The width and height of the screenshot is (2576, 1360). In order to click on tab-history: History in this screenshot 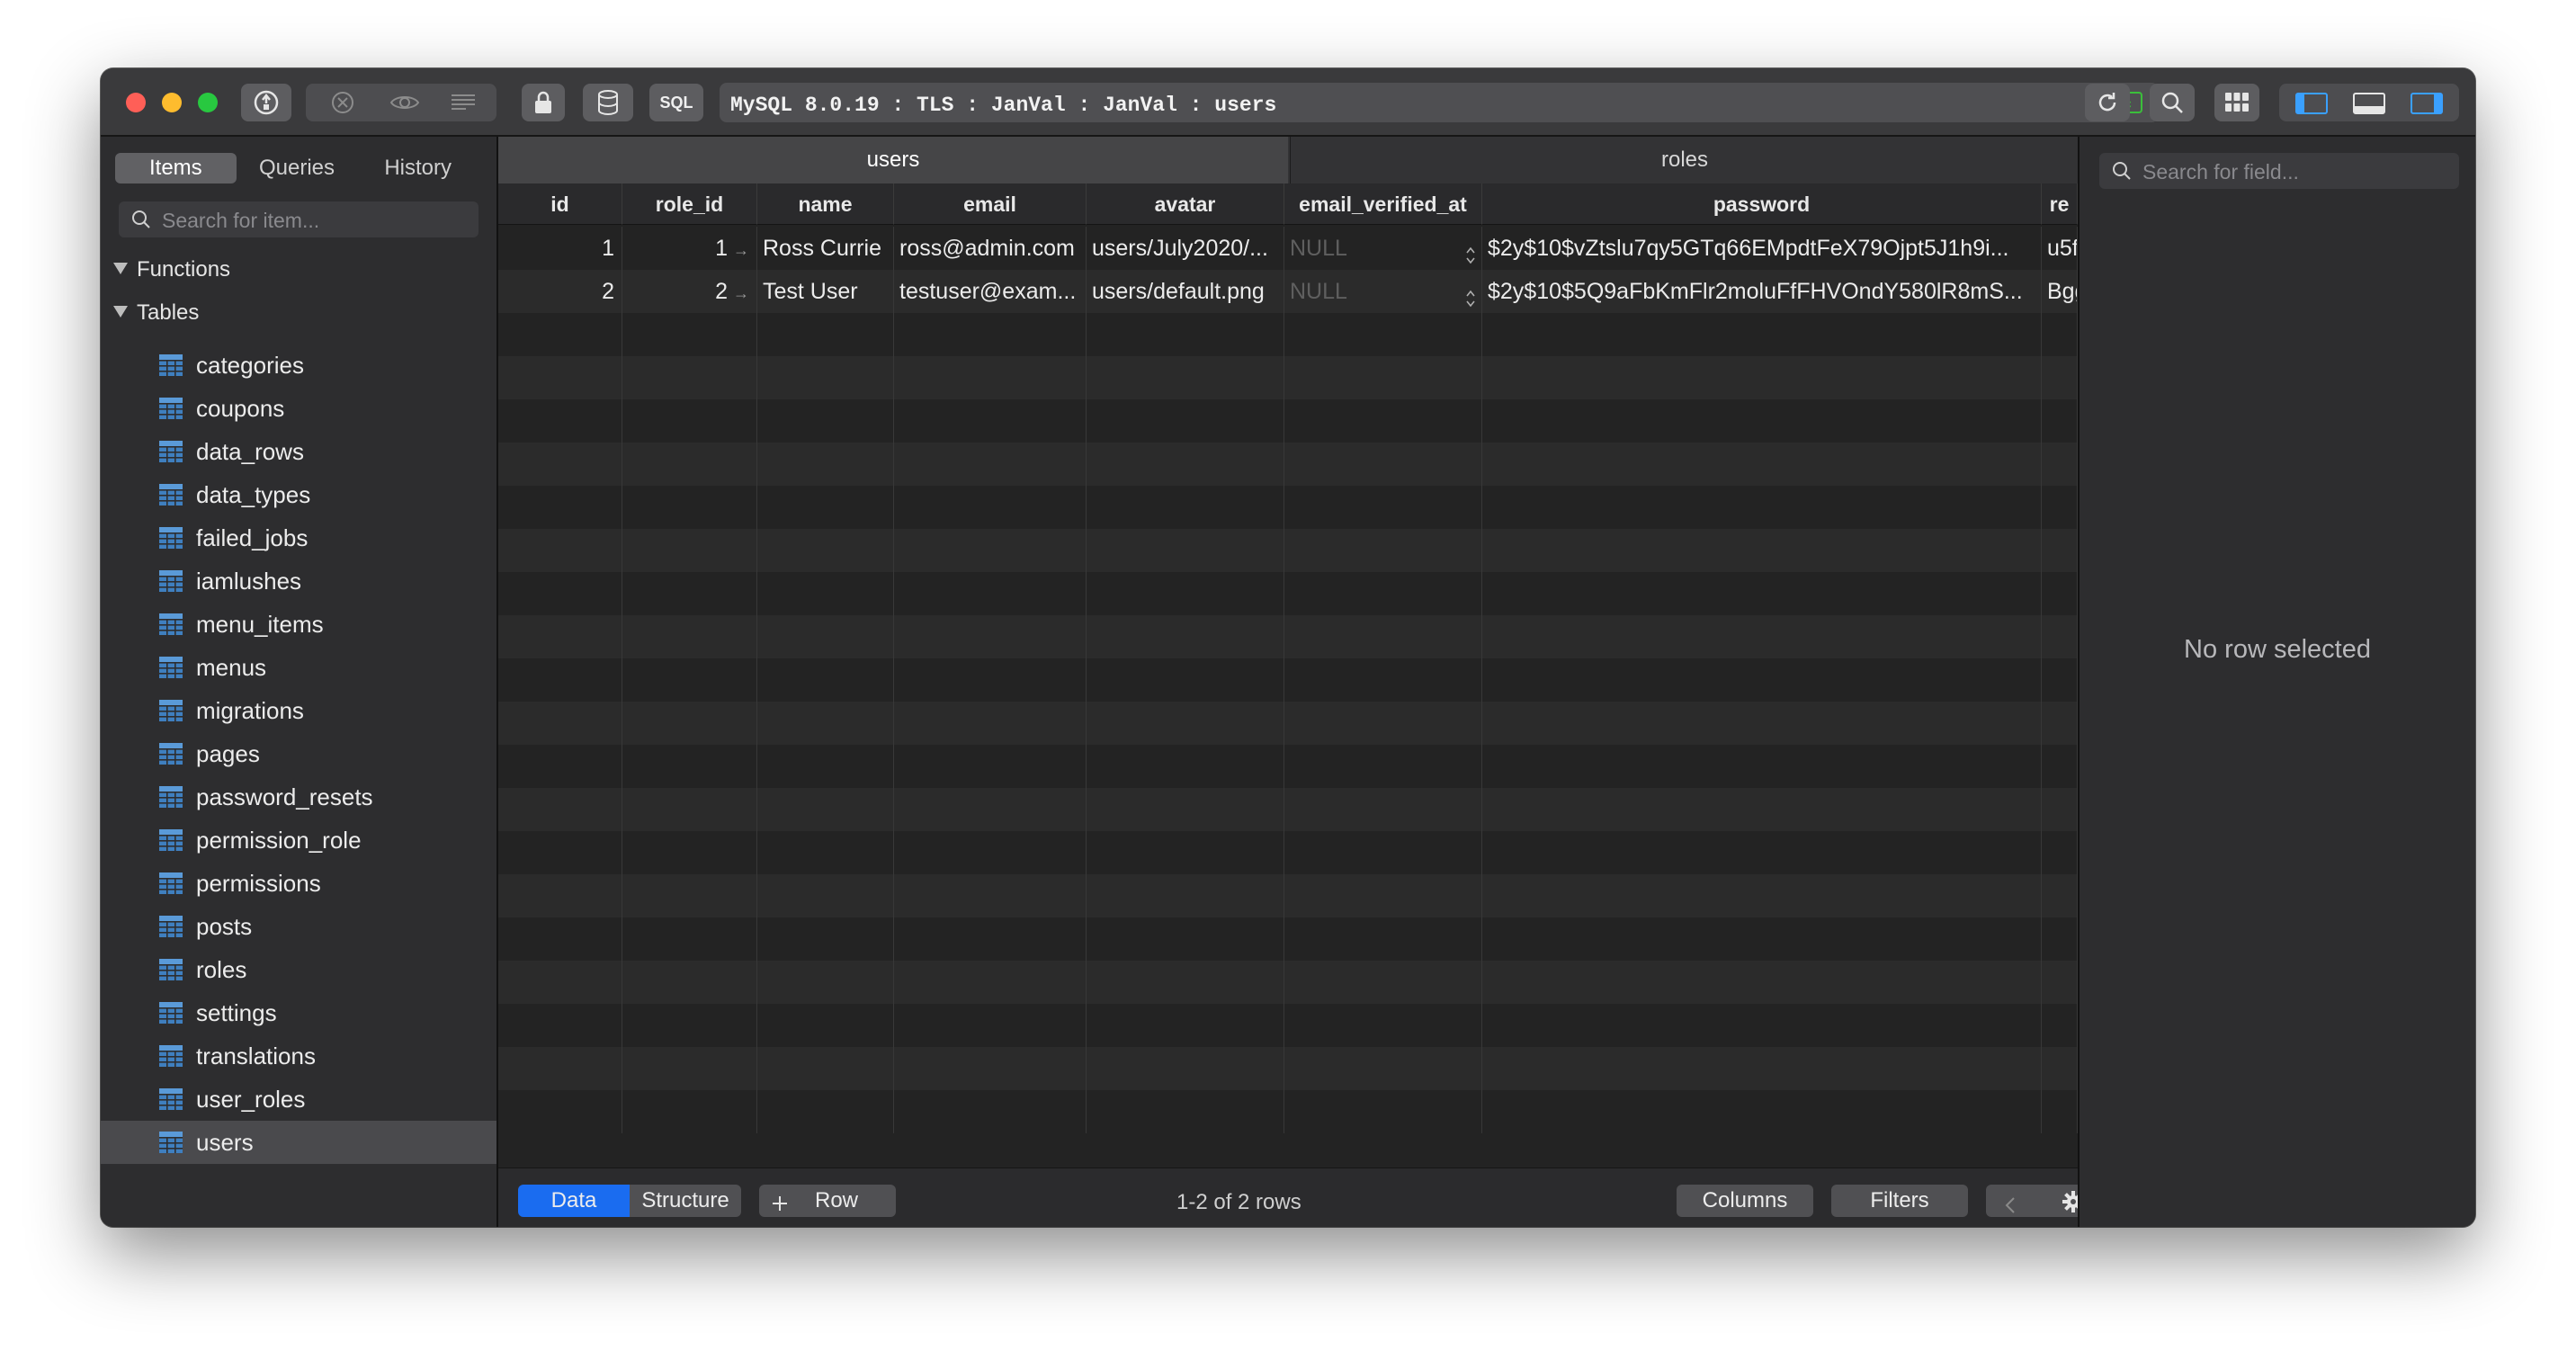, I will do `click(418, 168)`.